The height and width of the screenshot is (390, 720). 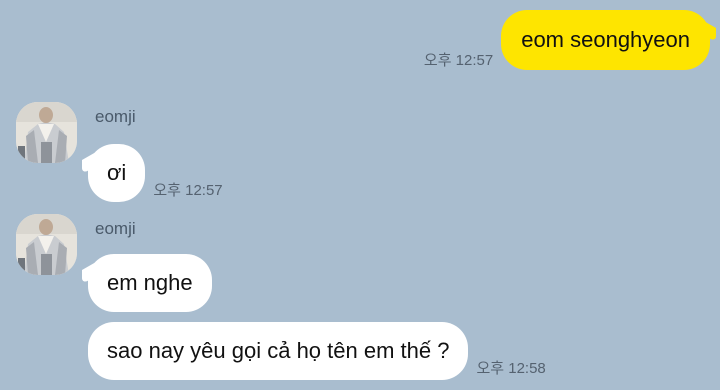 What do you see at coordinates (278, 351) in the screenshot?
I see `received-message-bubble: sao nay yêu gọi cả họ tên em thế ?` at bounding box center [278, 351].